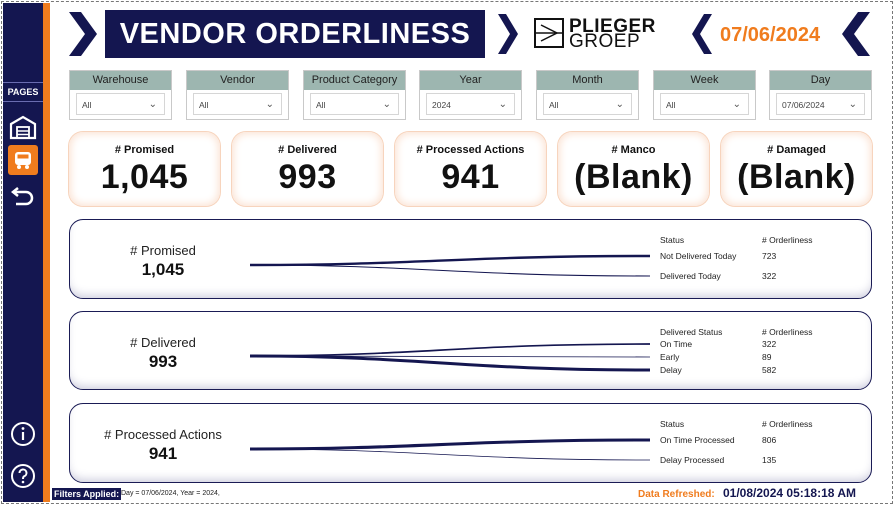  I want to click on slicer-dropdown: 07/06/2024 ⌄, so click(820, 104).